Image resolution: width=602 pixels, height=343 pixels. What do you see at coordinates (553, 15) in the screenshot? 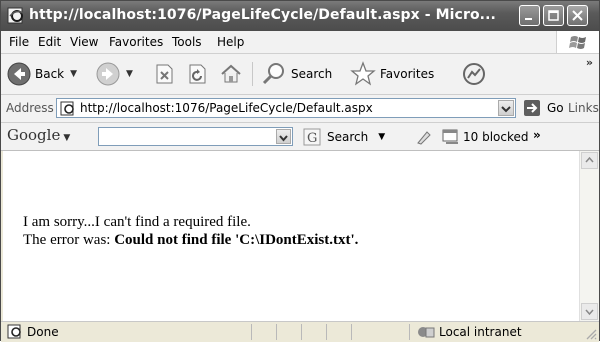
I see `maximize-button` at bounding box center [553, 15].